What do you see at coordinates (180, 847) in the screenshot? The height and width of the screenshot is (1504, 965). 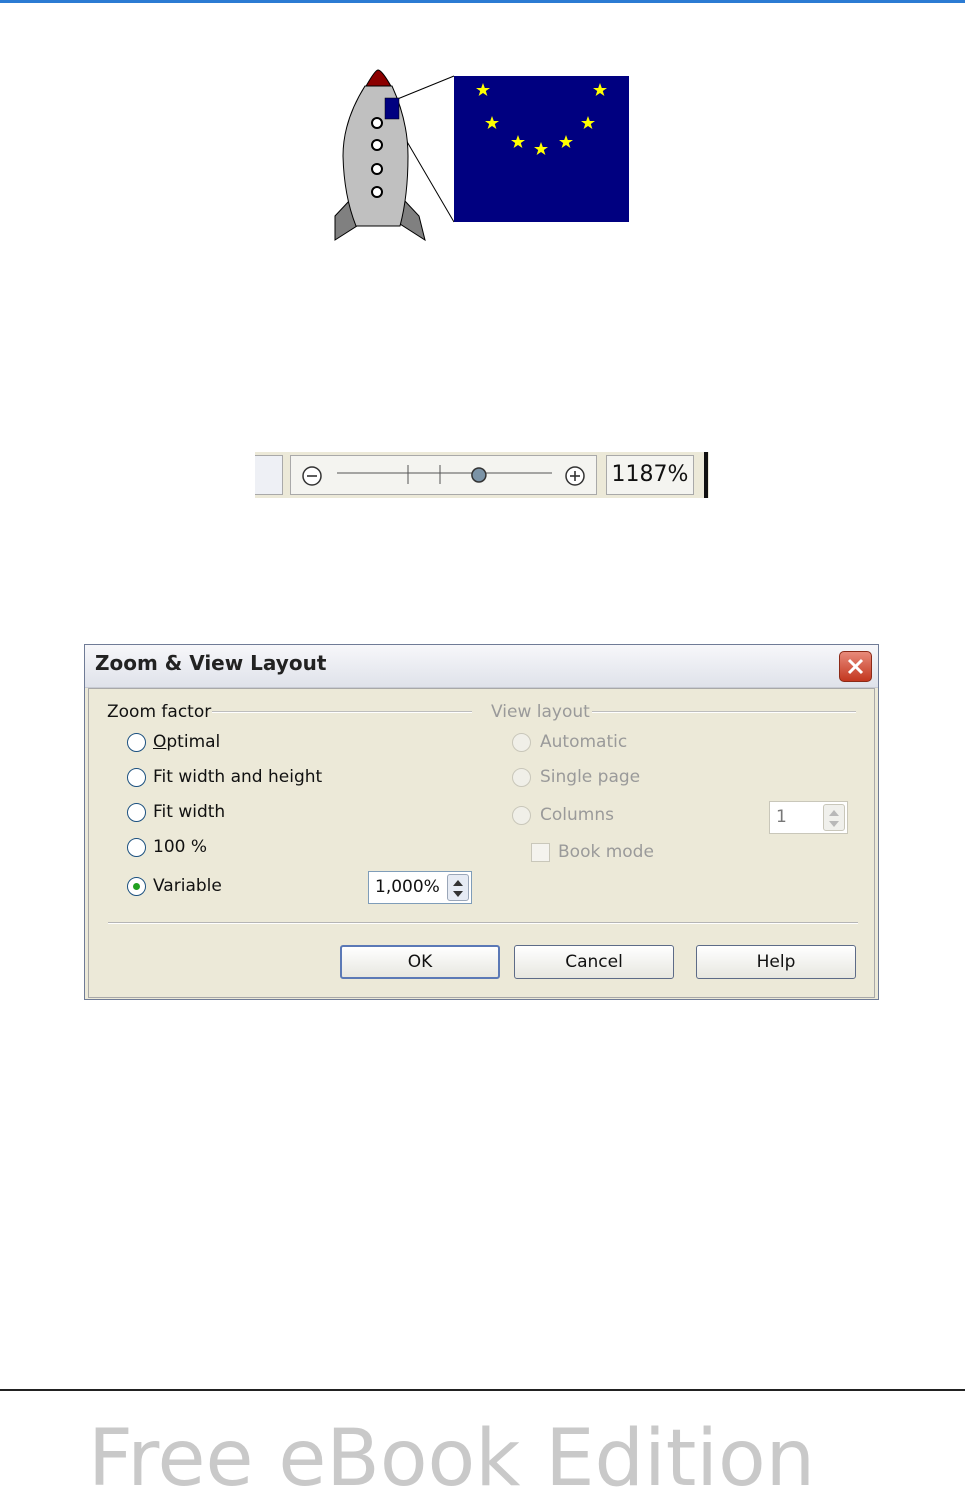 I see `label-100-percent: 100 %` at bounding box center [180, 847].